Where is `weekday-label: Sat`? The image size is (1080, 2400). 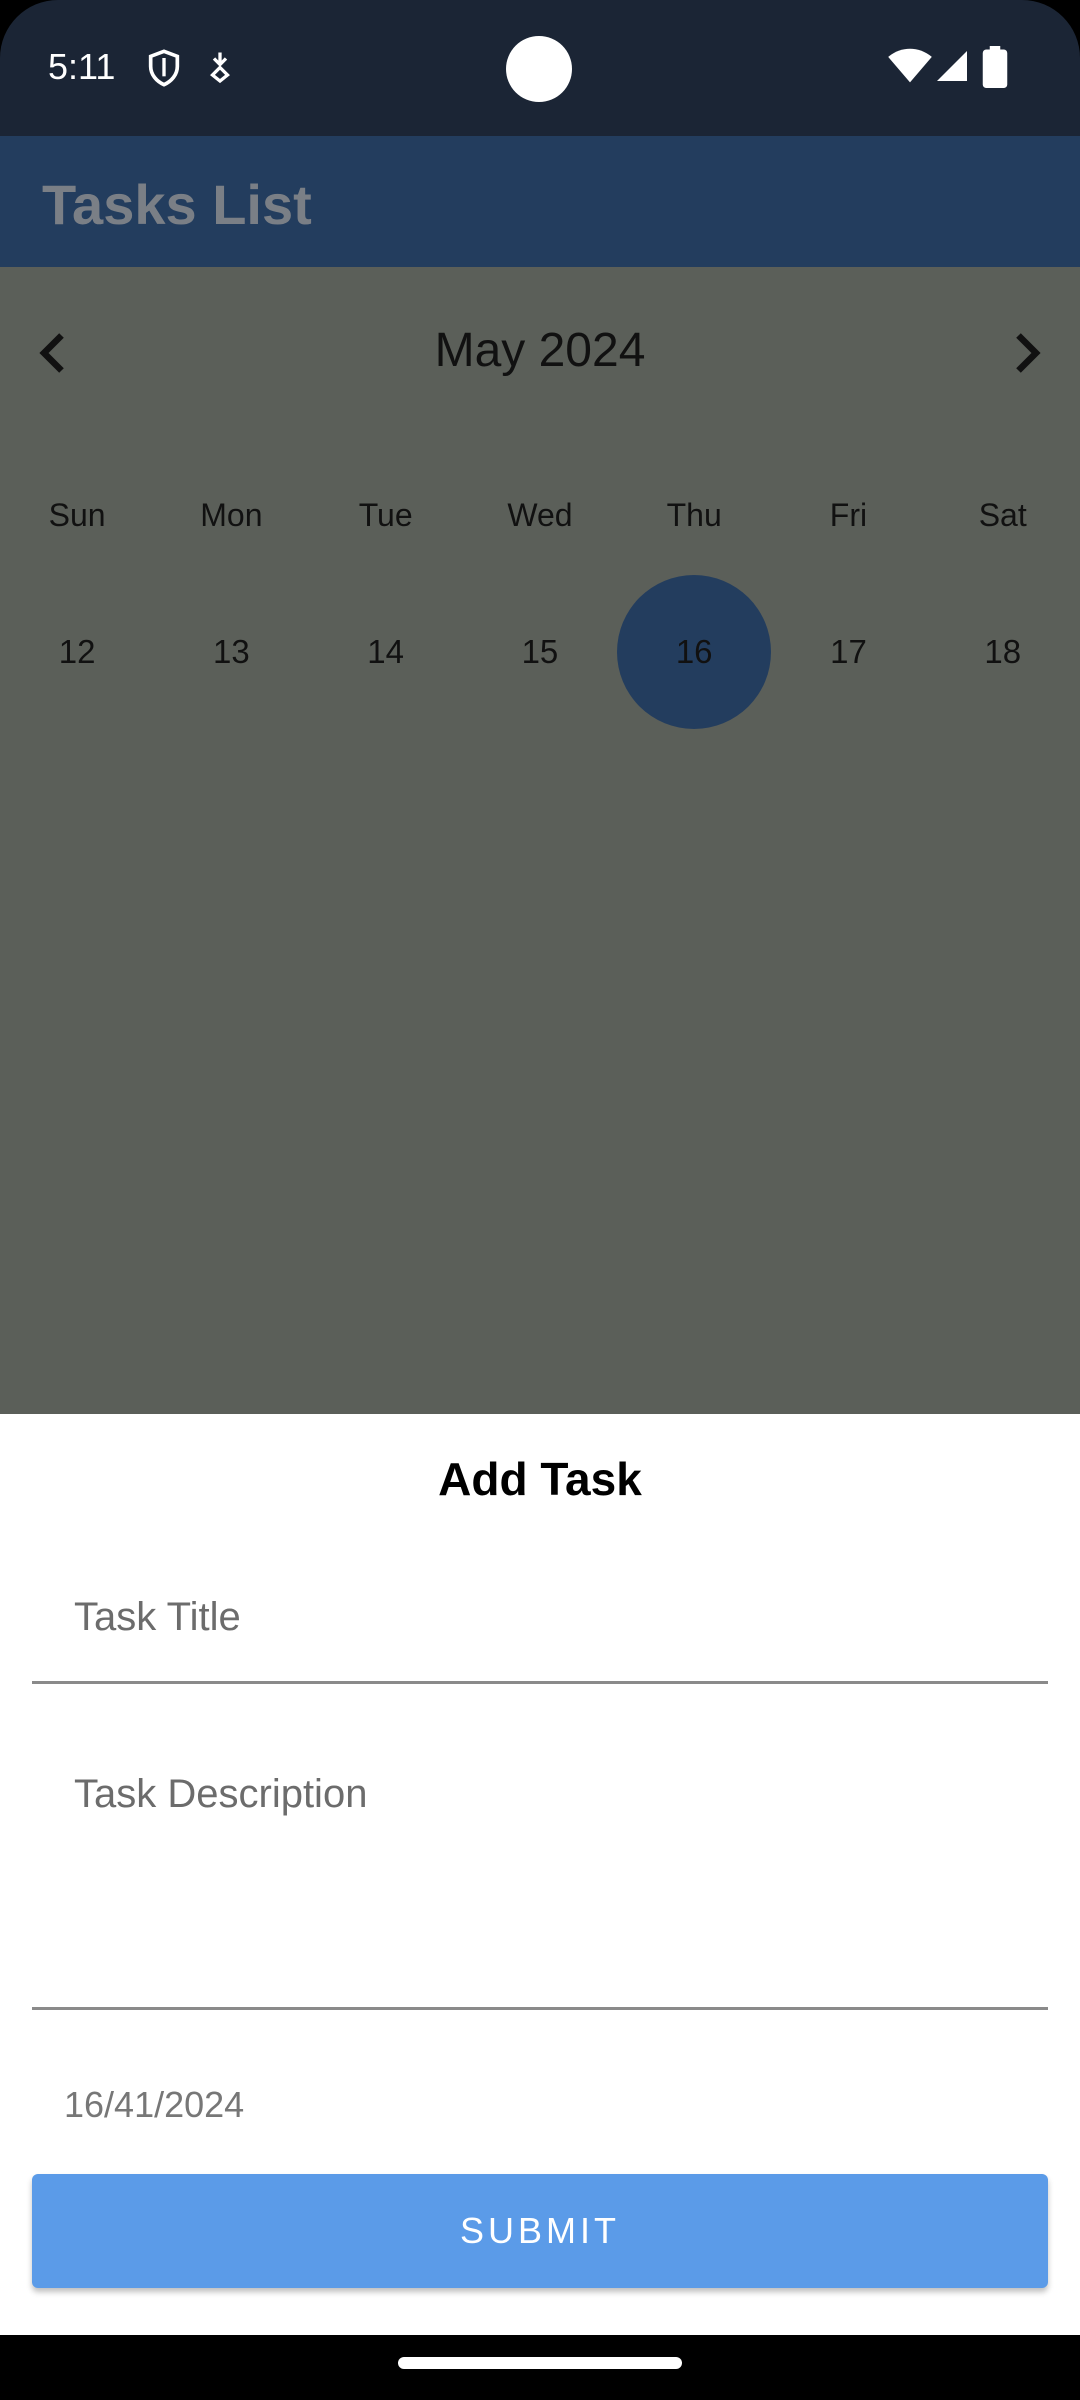
weekday-label: Sat is located at coordinates (1002, 515).